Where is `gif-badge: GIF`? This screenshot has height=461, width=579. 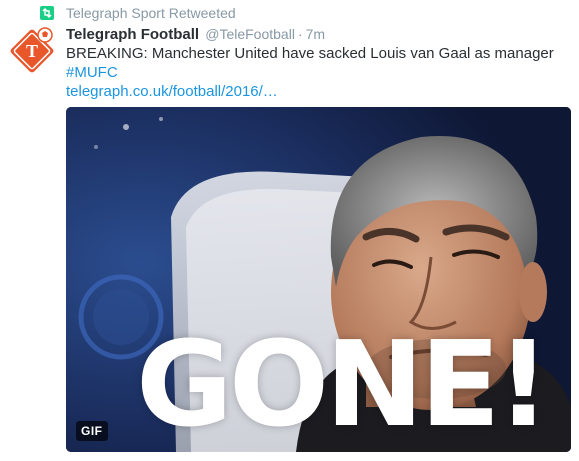
gif-badge: GIF is located at coordinates (92, 431).